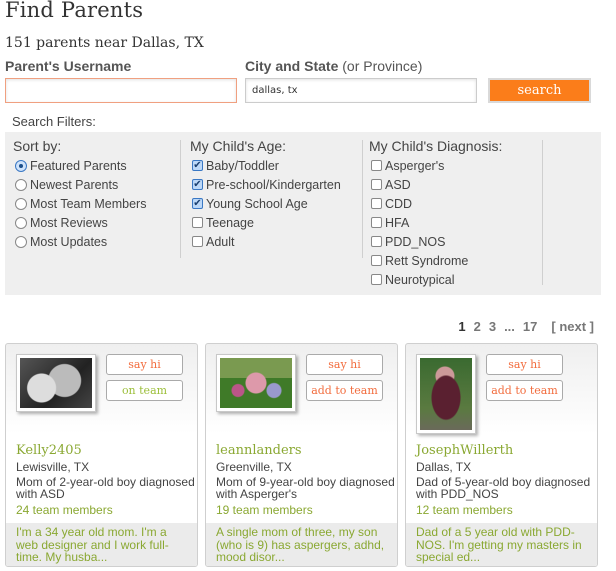 This screenshot has width=616, height=571. I want to click on search-button: search, so click(539, 90).